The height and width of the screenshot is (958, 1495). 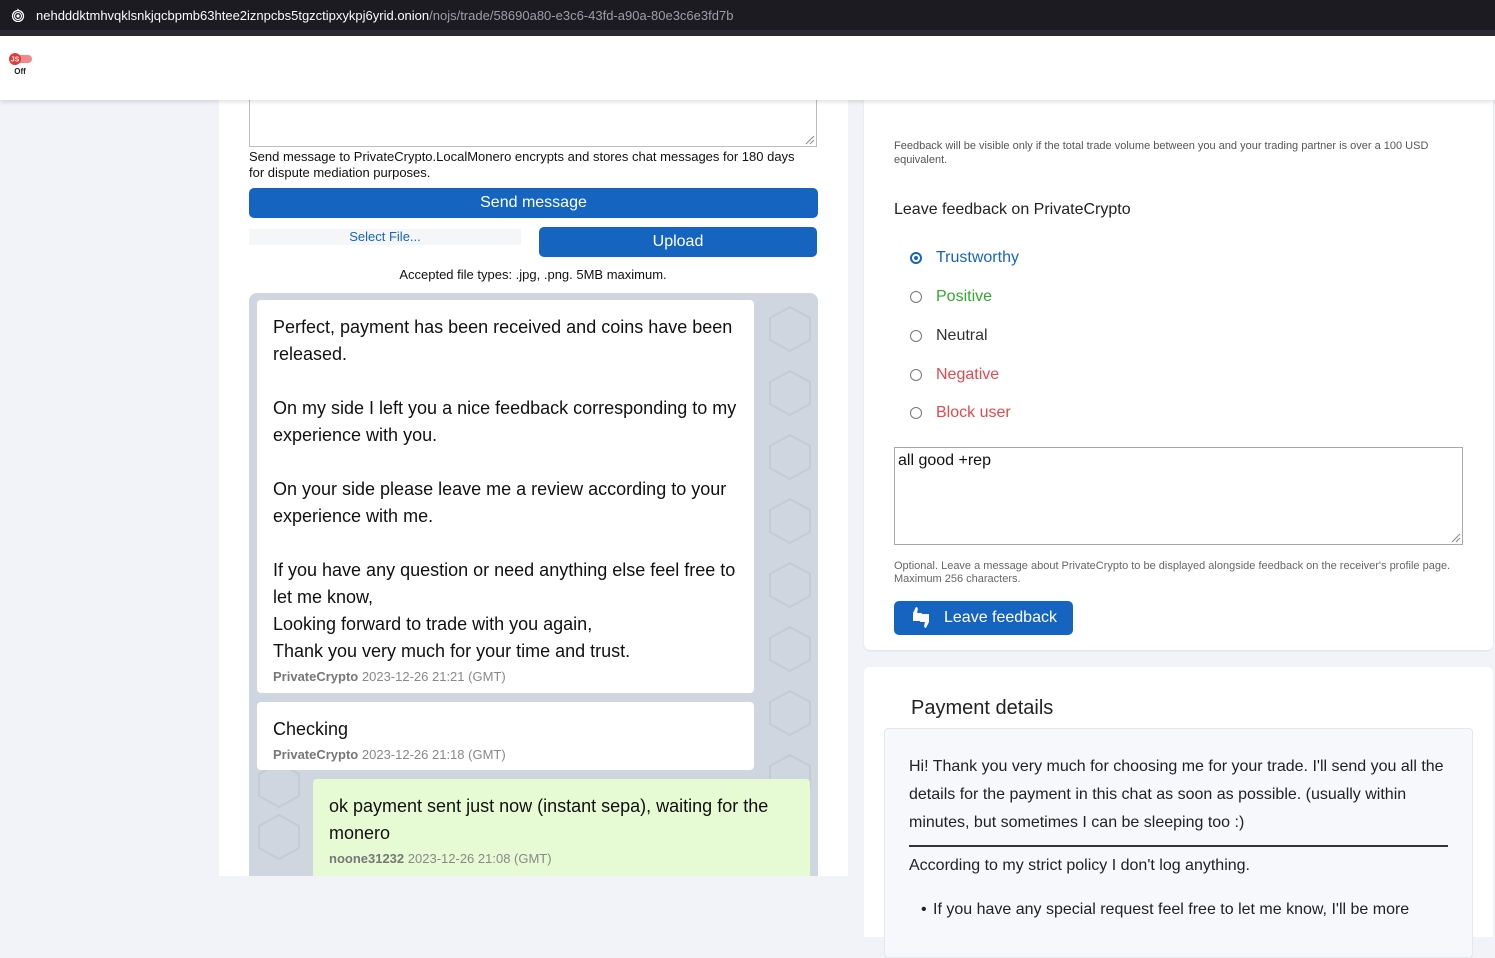 I want to click on chat-message-time: 2023-12-26 21:21 (GMT), so click(x=433, y=676).